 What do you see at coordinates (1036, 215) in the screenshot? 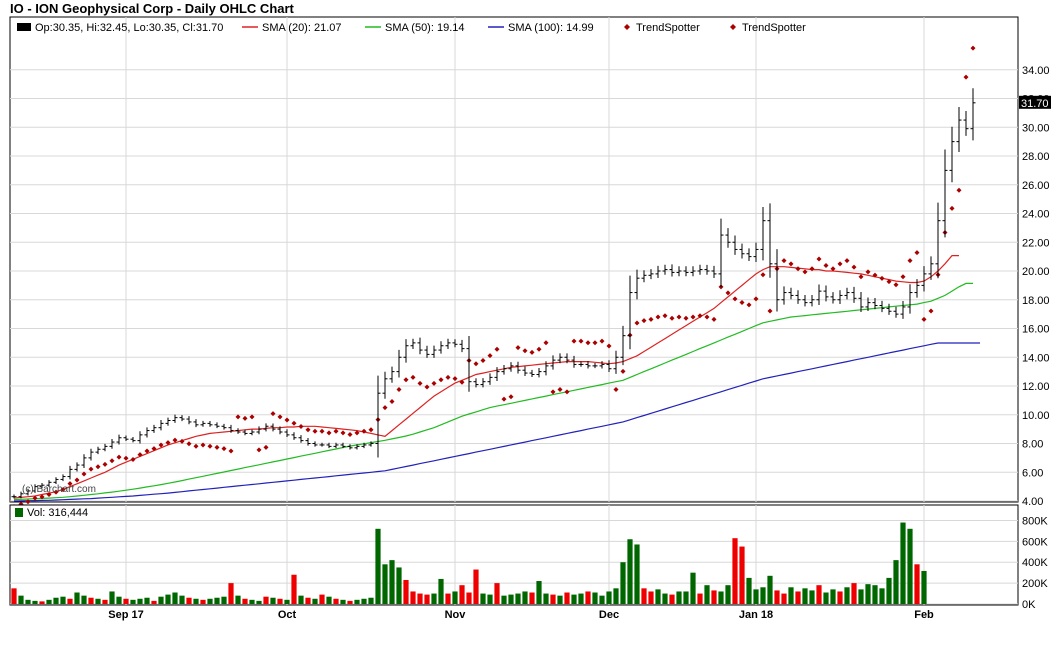
I see `price-tick-label: 24.00` at bounding box center [1036, 215].